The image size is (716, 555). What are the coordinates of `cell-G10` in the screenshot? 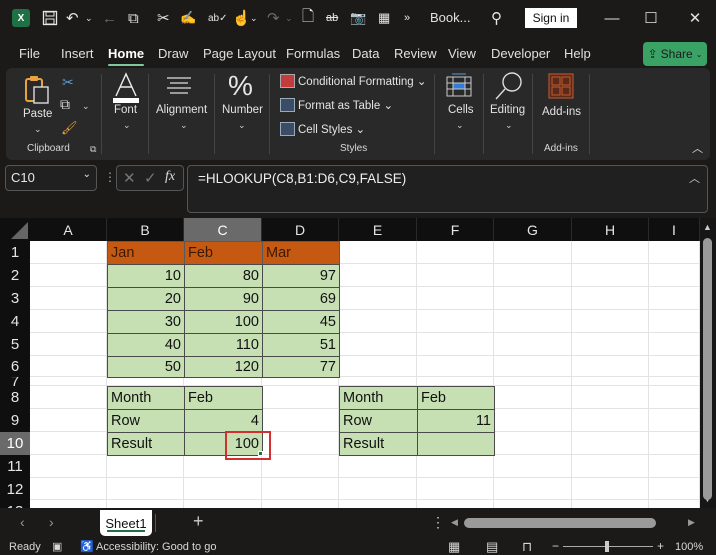 It's located at (533, 443).